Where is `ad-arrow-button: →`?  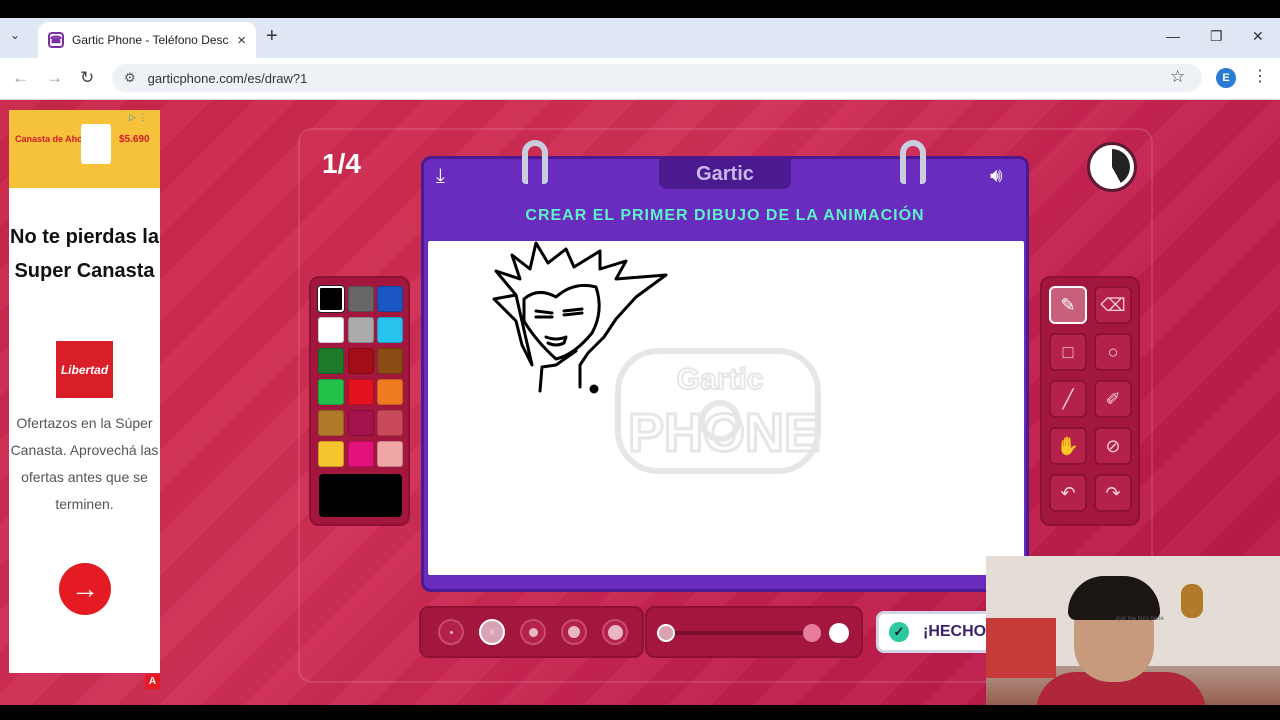 ad-arrow-button: → is located at coordinates (85, 589).